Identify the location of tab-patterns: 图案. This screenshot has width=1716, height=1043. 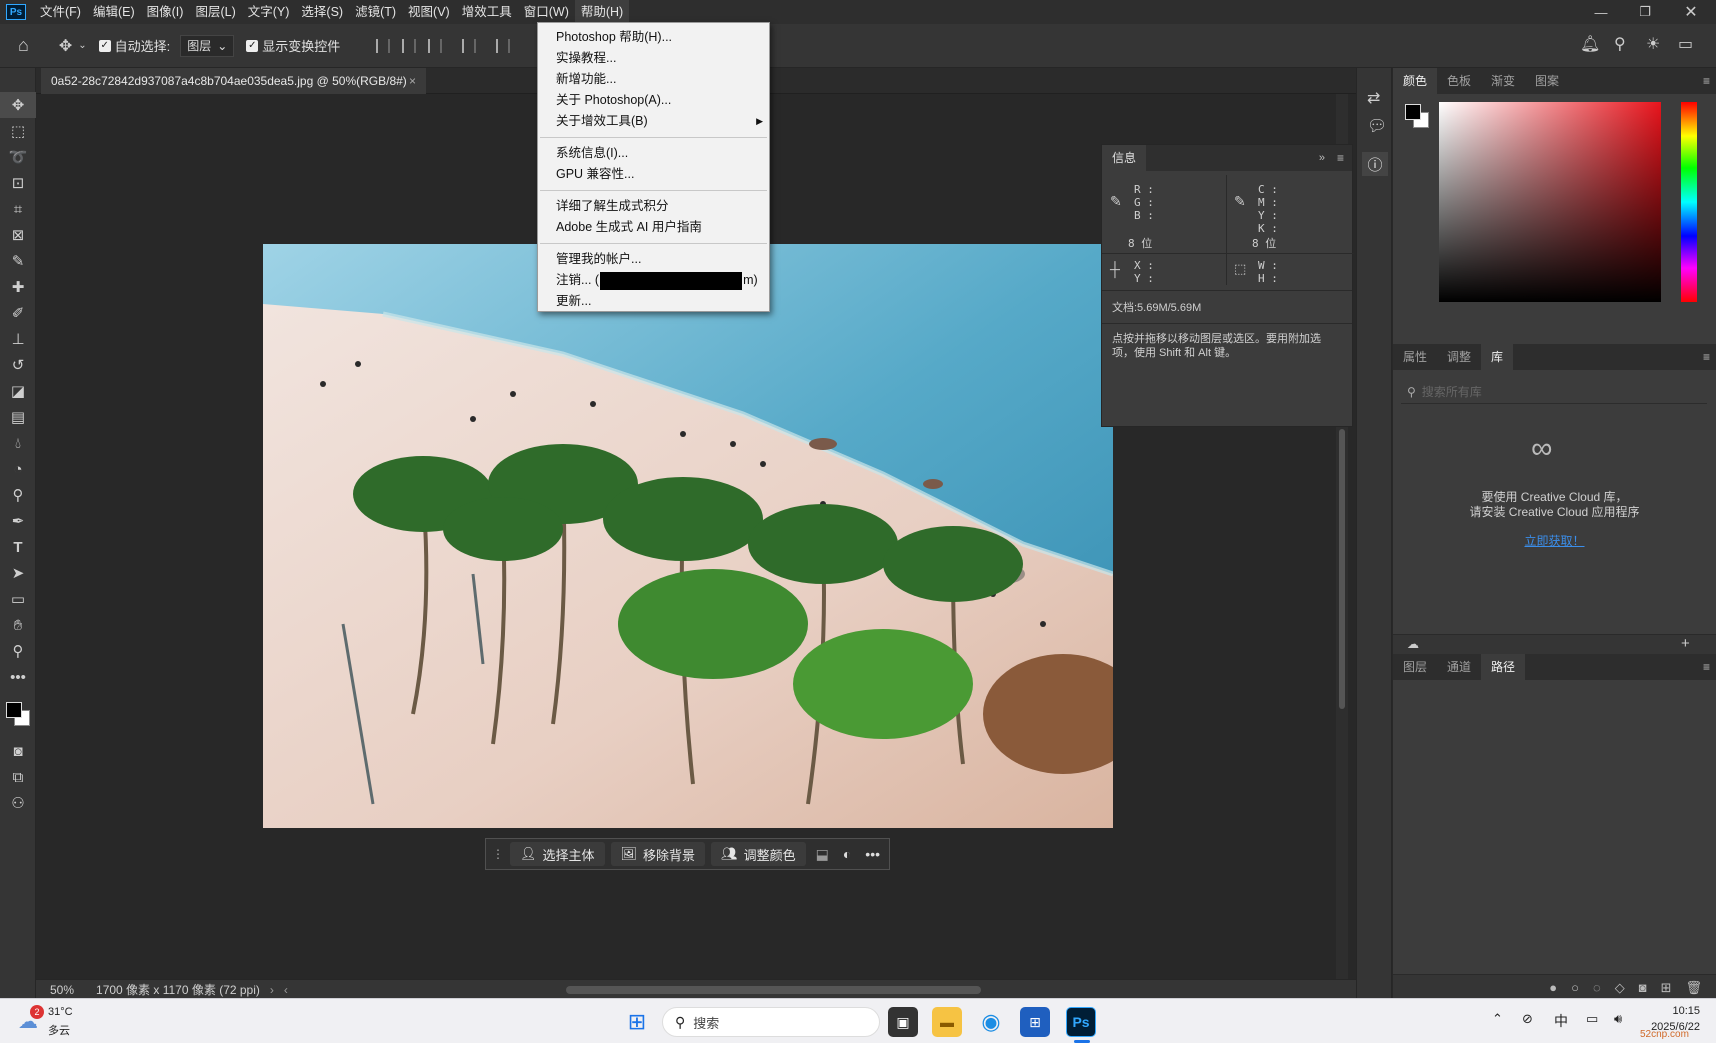
(1547, 81).